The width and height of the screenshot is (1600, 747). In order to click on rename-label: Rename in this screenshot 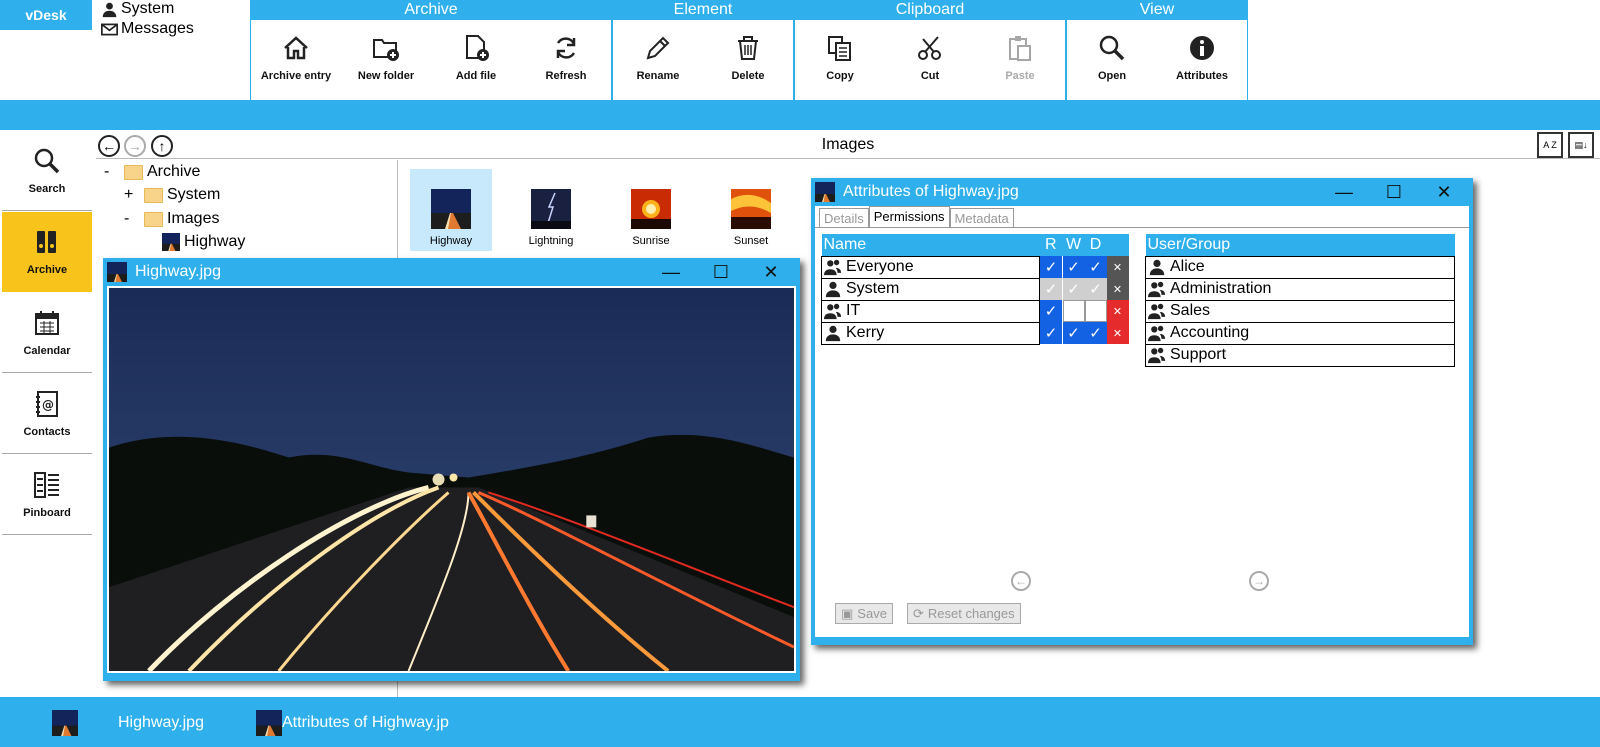, I will do `click(658, 76)`.